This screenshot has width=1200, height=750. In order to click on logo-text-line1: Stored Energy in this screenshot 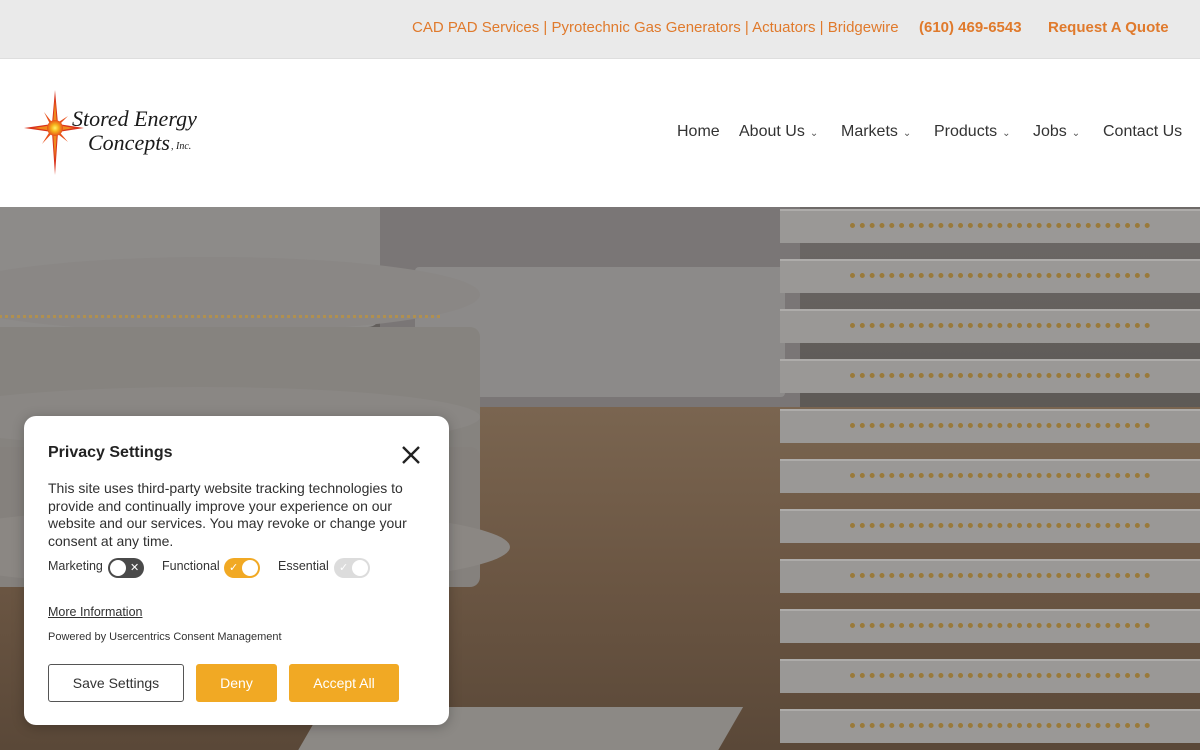, I will do `click(134, 118)`.